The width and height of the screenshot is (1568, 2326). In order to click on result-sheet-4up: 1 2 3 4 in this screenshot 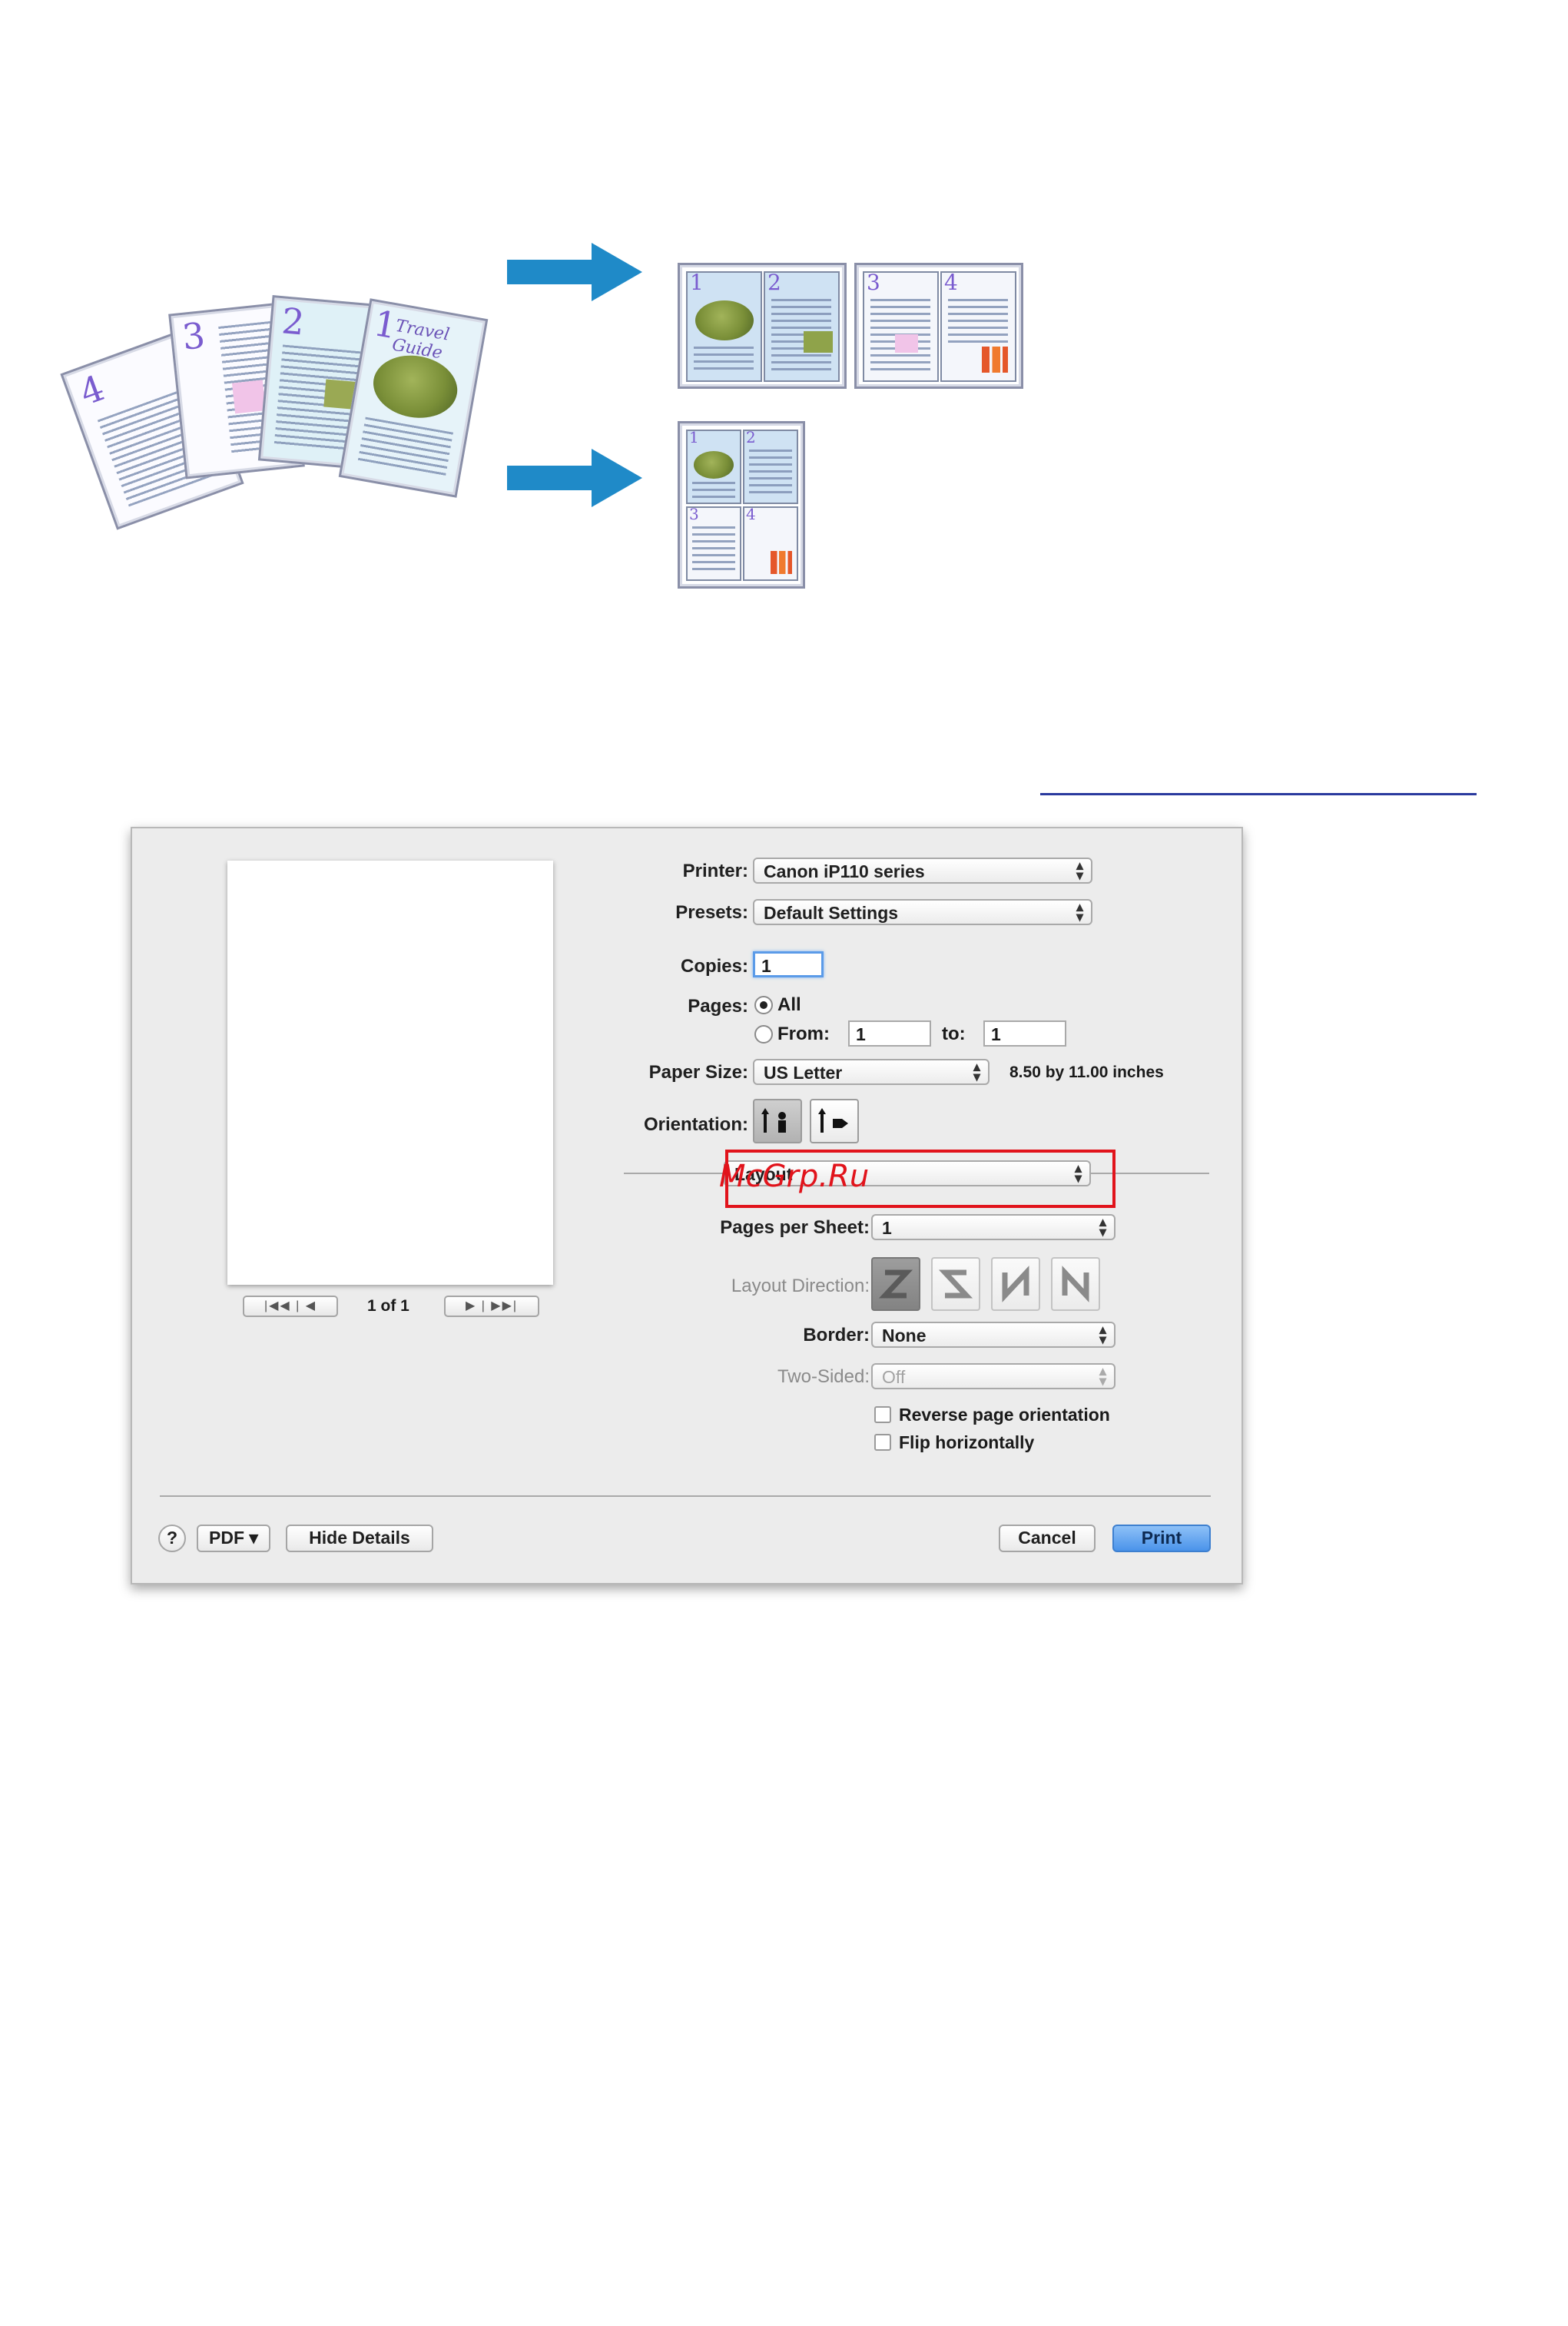, I will do `click(741, 505)`.